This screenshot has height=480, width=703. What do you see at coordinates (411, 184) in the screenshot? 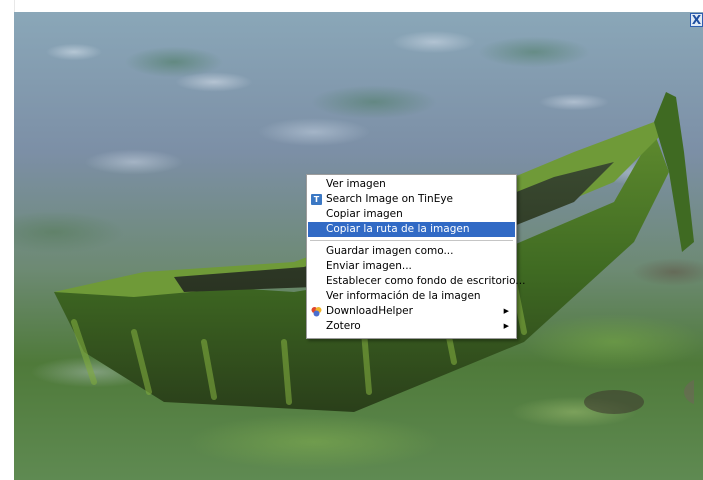
I see `menu-item-ver-imagen: Ver imagen` at bounding box center [411, 184].